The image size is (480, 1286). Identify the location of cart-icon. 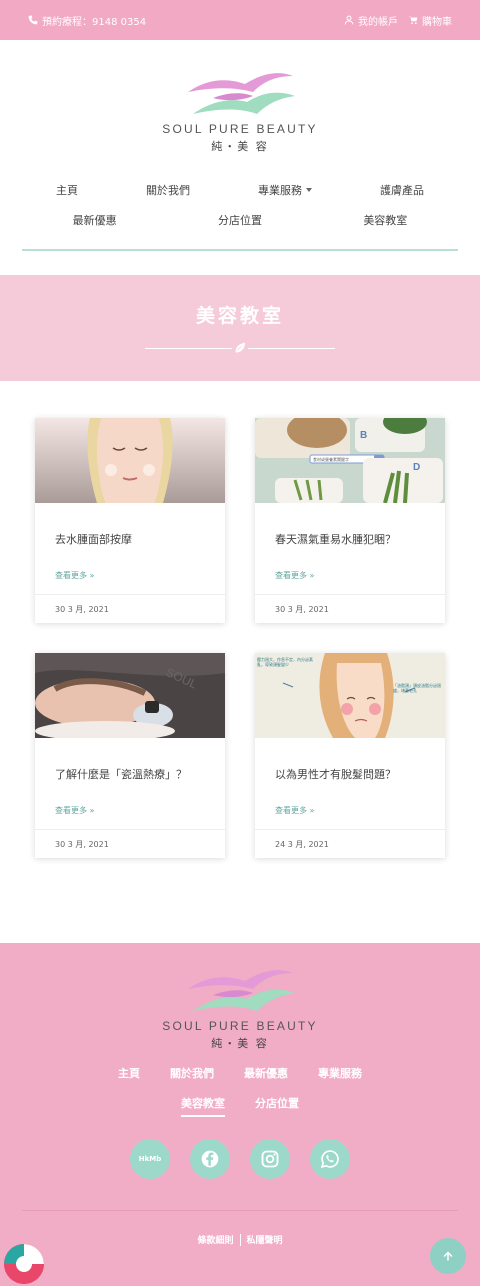
(413, 20).